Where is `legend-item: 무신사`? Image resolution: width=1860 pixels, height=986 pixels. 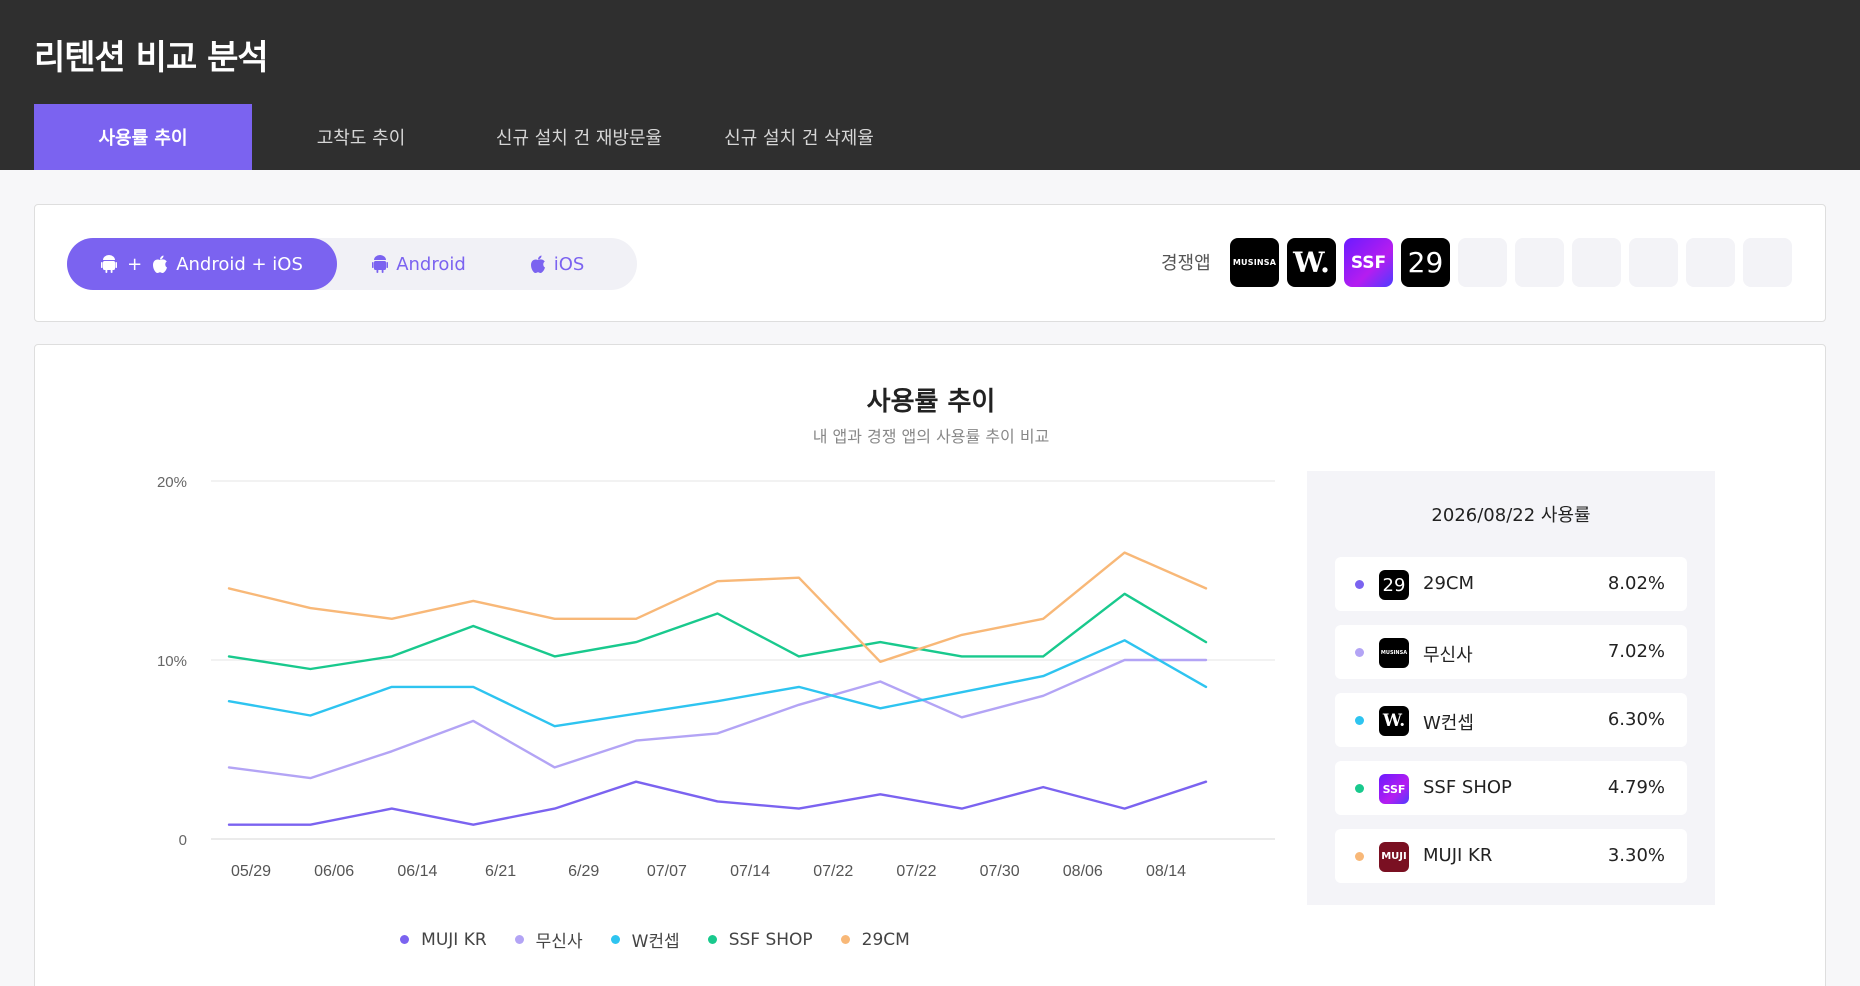 legend-item: 무신사 is located at coordinates (548, 939).